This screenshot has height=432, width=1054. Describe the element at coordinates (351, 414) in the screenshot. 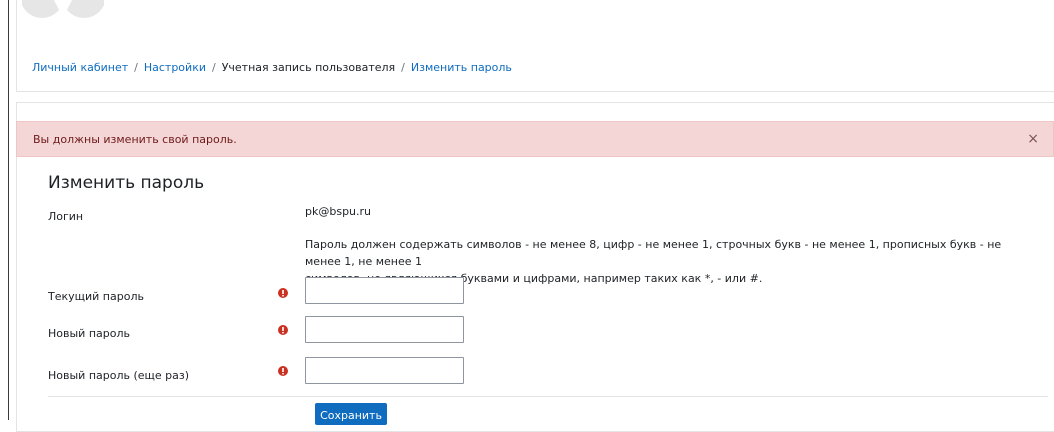

I see `save-button: Сохранить` at that location.